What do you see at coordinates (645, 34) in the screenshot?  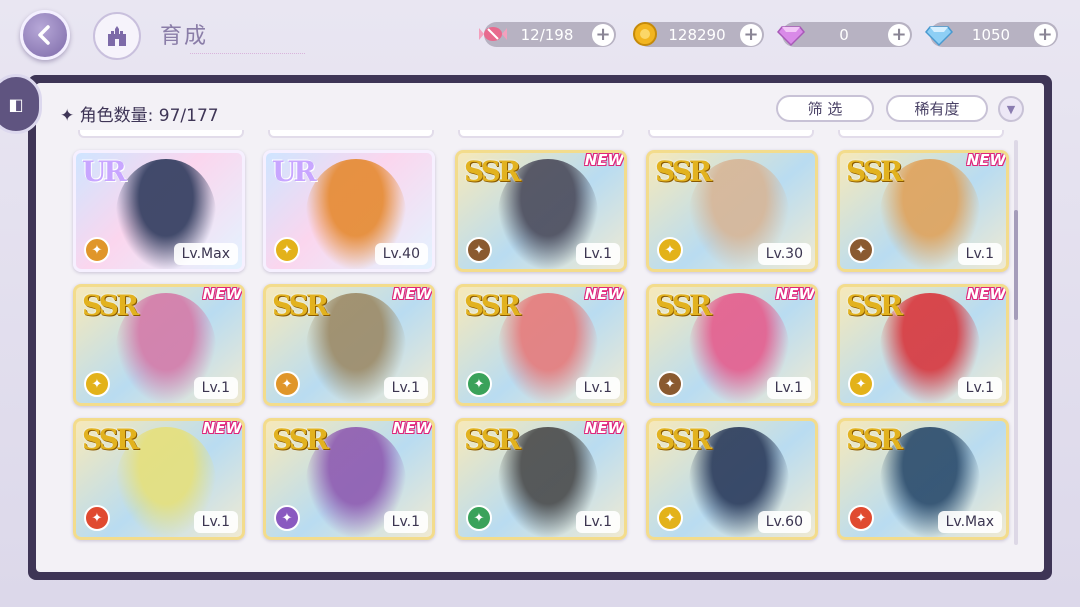 I see `gold-coin-icon` at bounding box center [645, 34].